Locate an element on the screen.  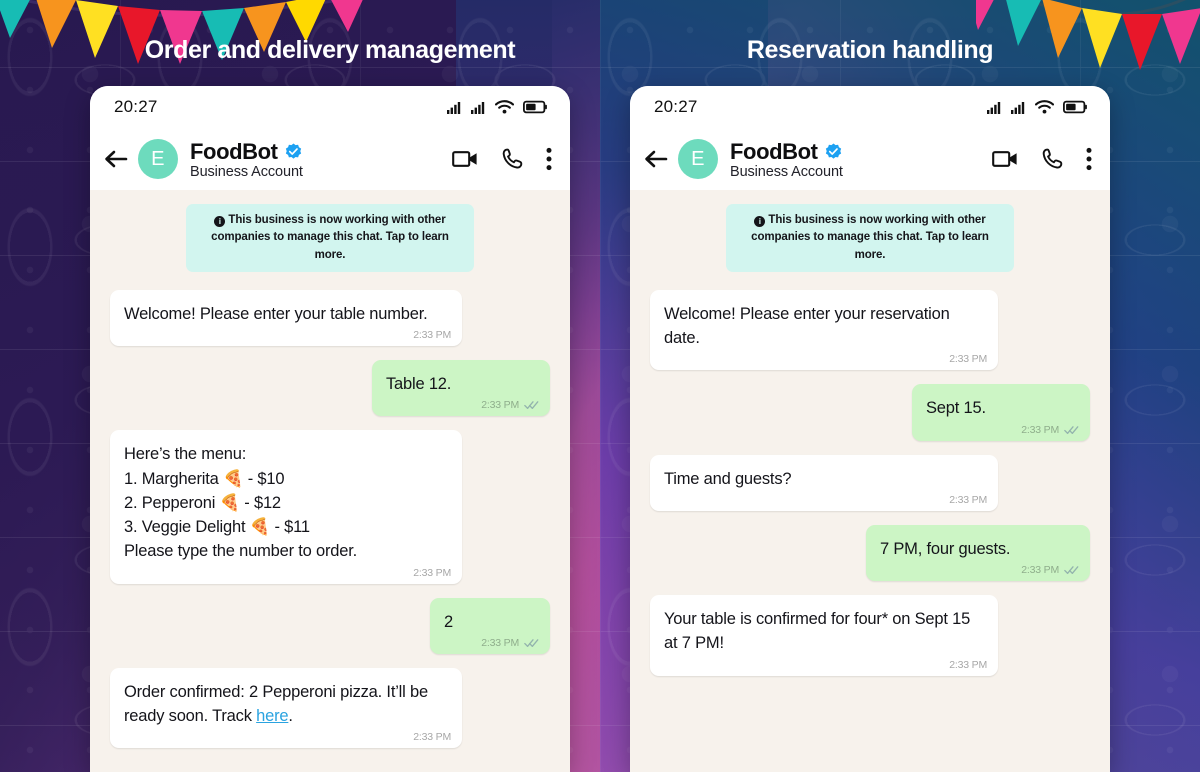
panel-title-order-delivery: Order and delivery management is located at coordinates (330, 50).